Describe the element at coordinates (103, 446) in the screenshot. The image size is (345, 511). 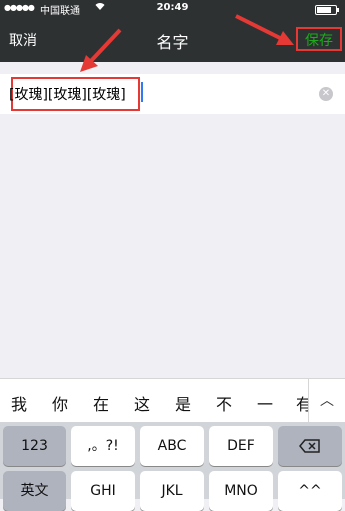
I see `key-punctuation: ,。?!` at that location.